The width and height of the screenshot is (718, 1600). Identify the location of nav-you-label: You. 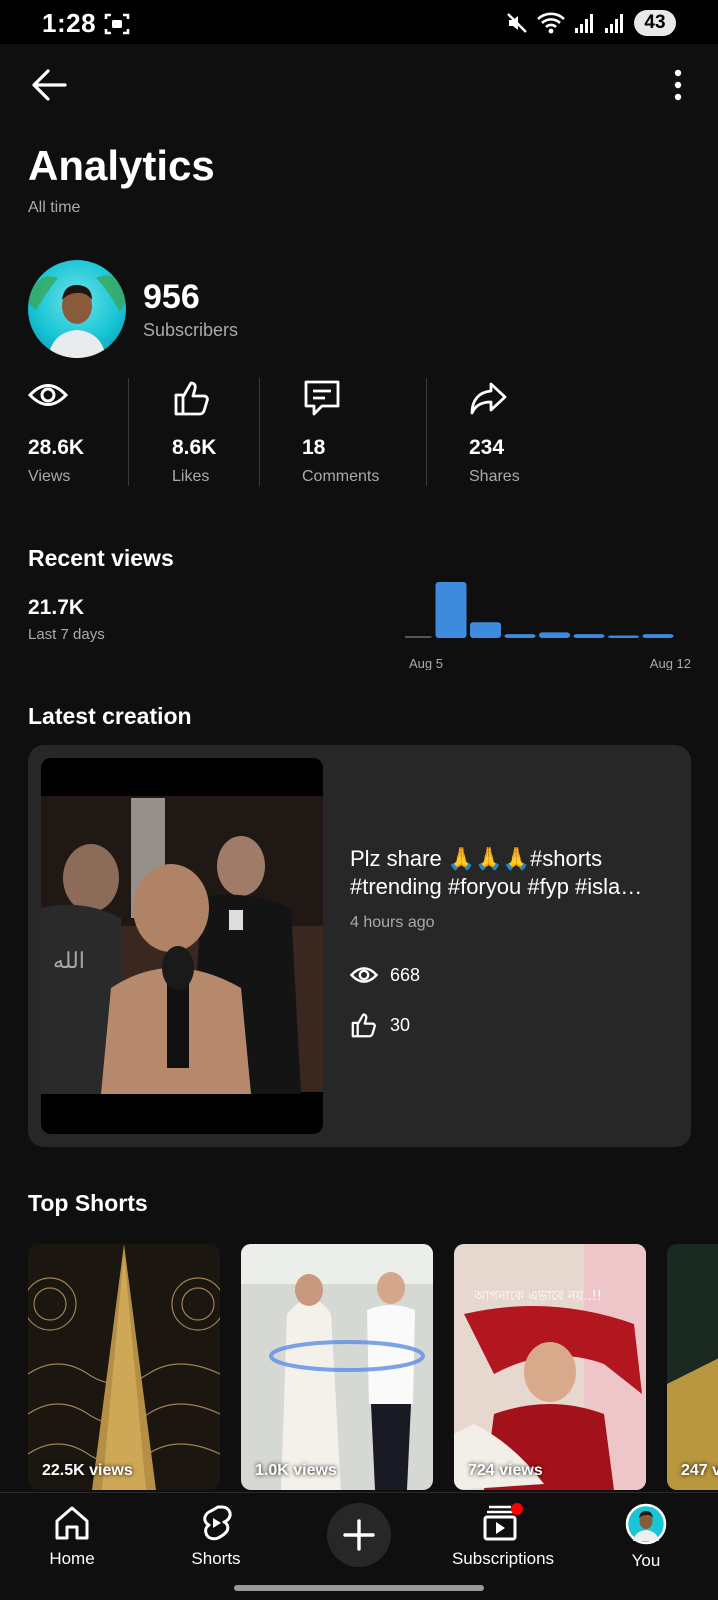
(646, 1560).